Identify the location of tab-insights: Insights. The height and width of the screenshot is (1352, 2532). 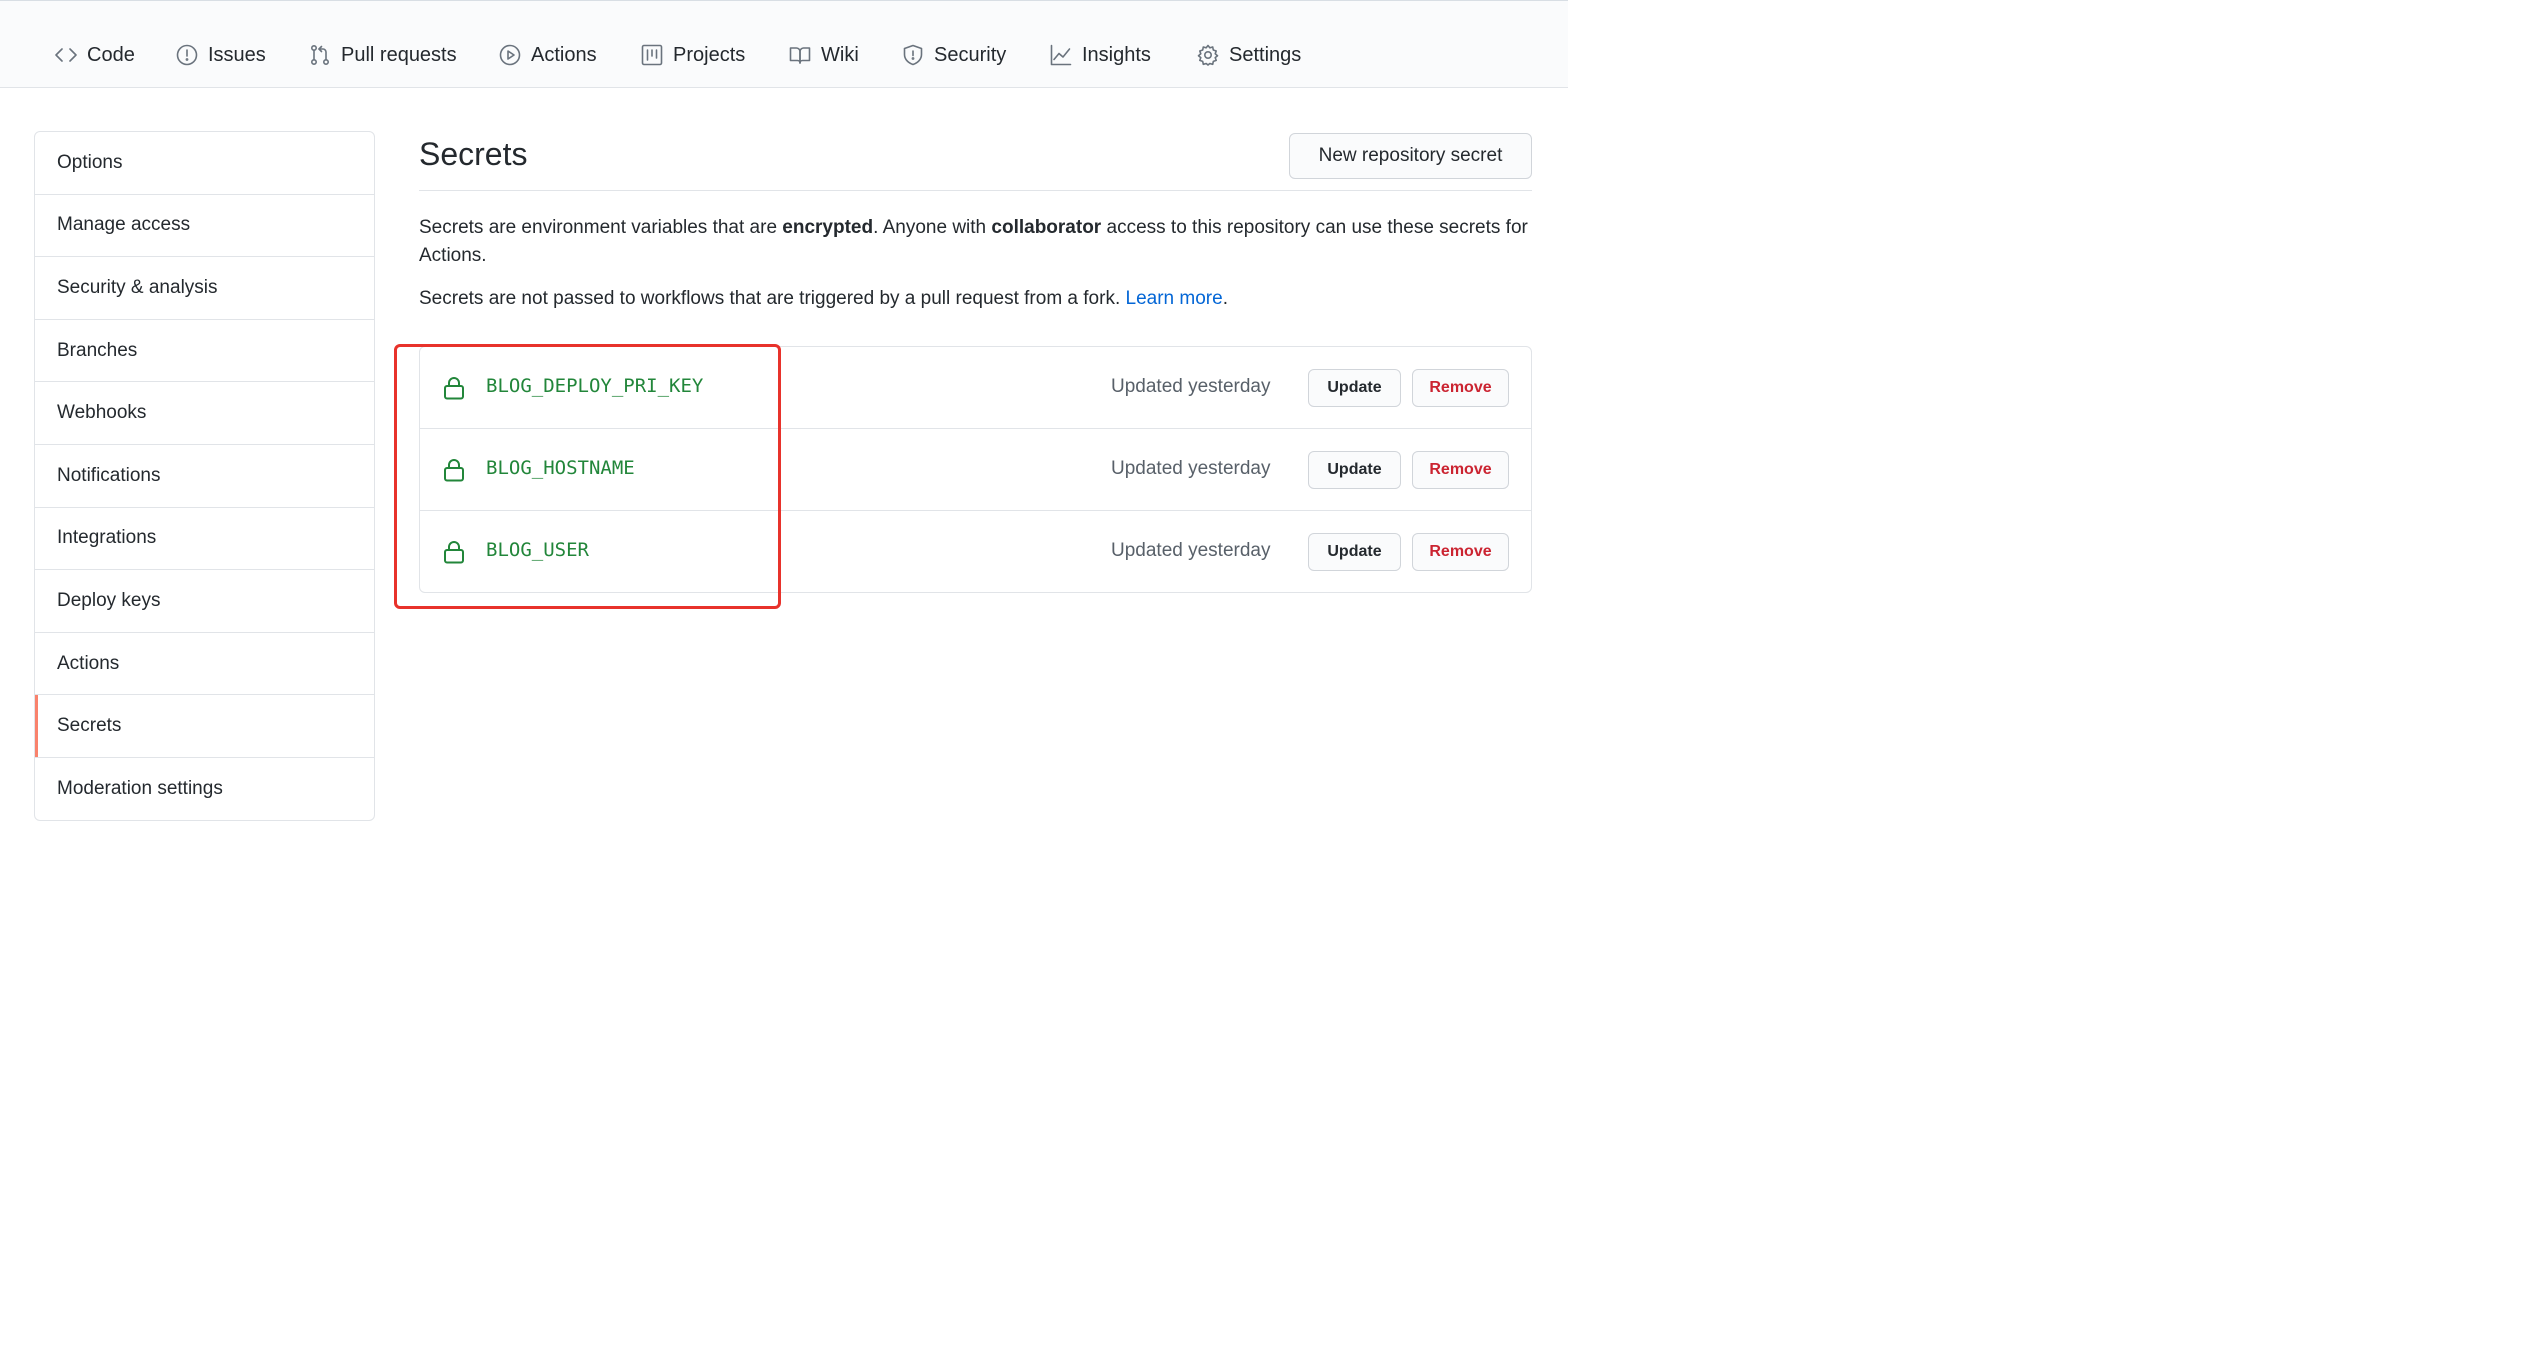
(1100, 55).